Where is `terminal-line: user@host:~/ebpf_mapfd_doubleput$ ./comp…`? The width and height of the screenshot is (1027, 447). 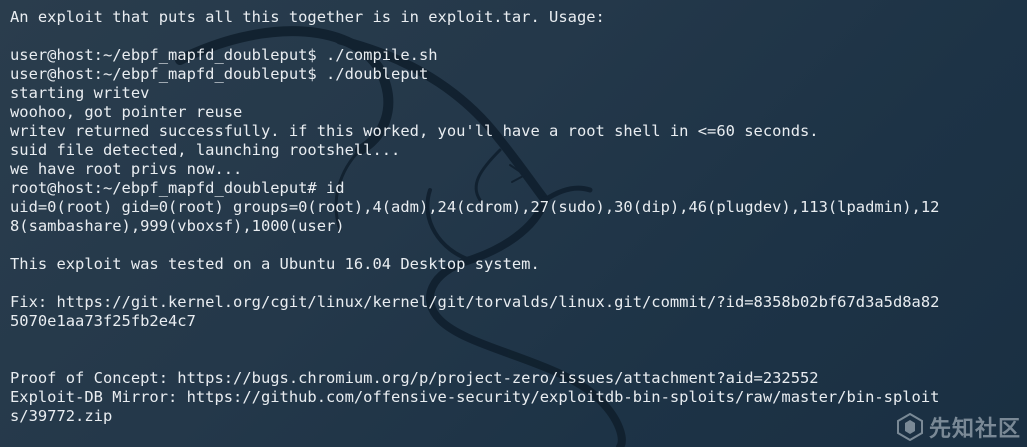 terminal-line: user@host:~/ebpf_mapfd_doubleput$ ./comp… is located at coordinates (224, 55).